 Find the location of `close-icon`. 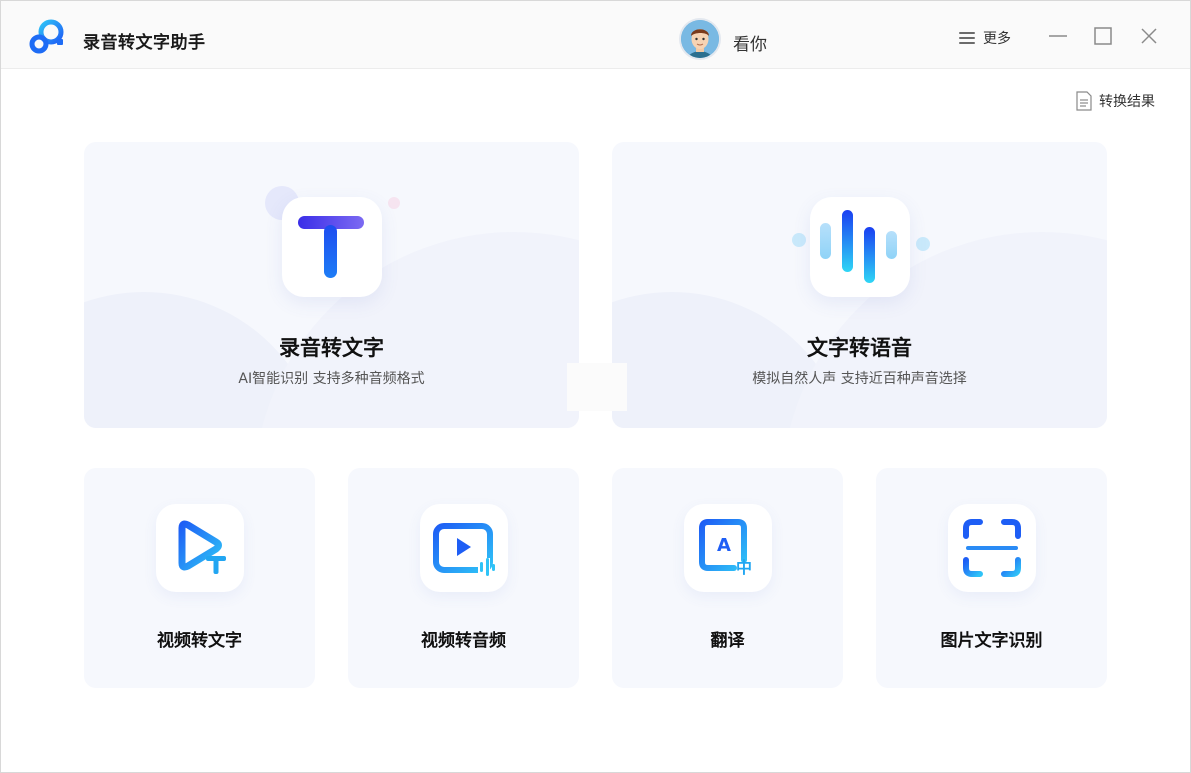

close-icon is located at coordinates (1149, 36).